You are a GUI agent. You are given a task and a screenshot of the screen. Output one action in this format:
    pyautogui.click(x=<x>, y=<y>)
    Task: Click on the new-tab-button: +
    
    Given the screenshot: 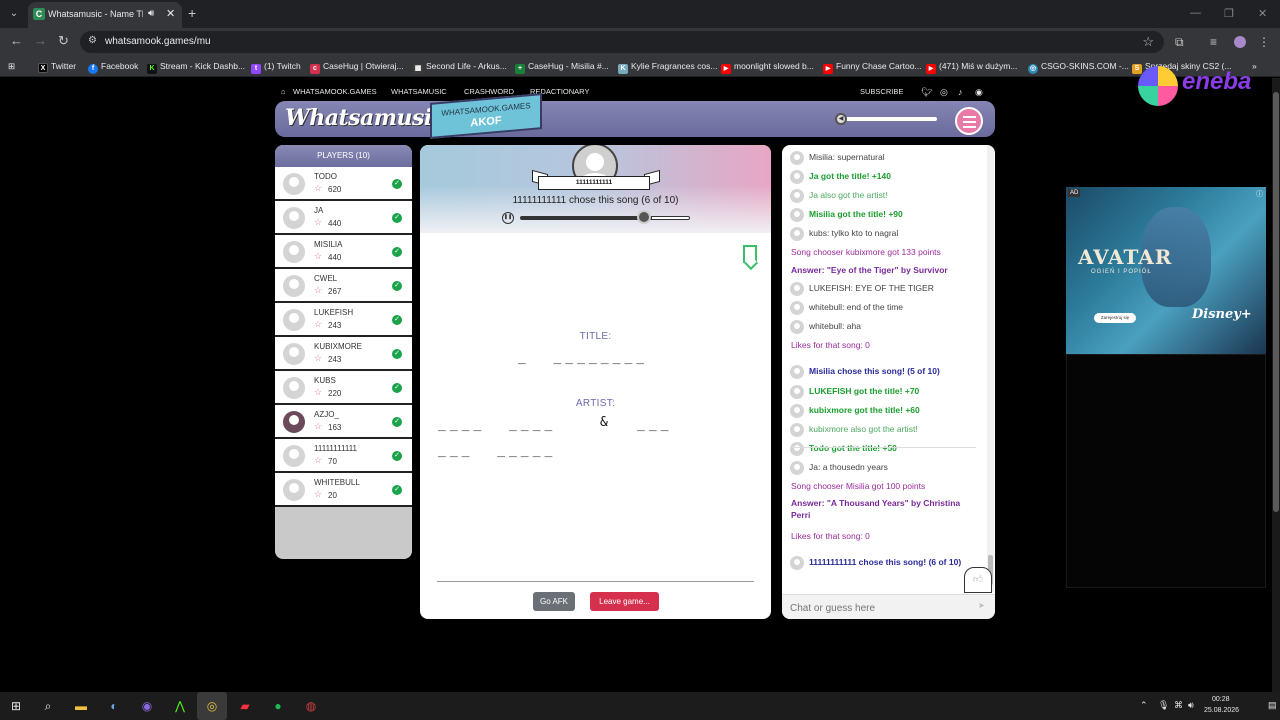 What is the action you would take?
    pyautogui.click(x=192, y=13)
    